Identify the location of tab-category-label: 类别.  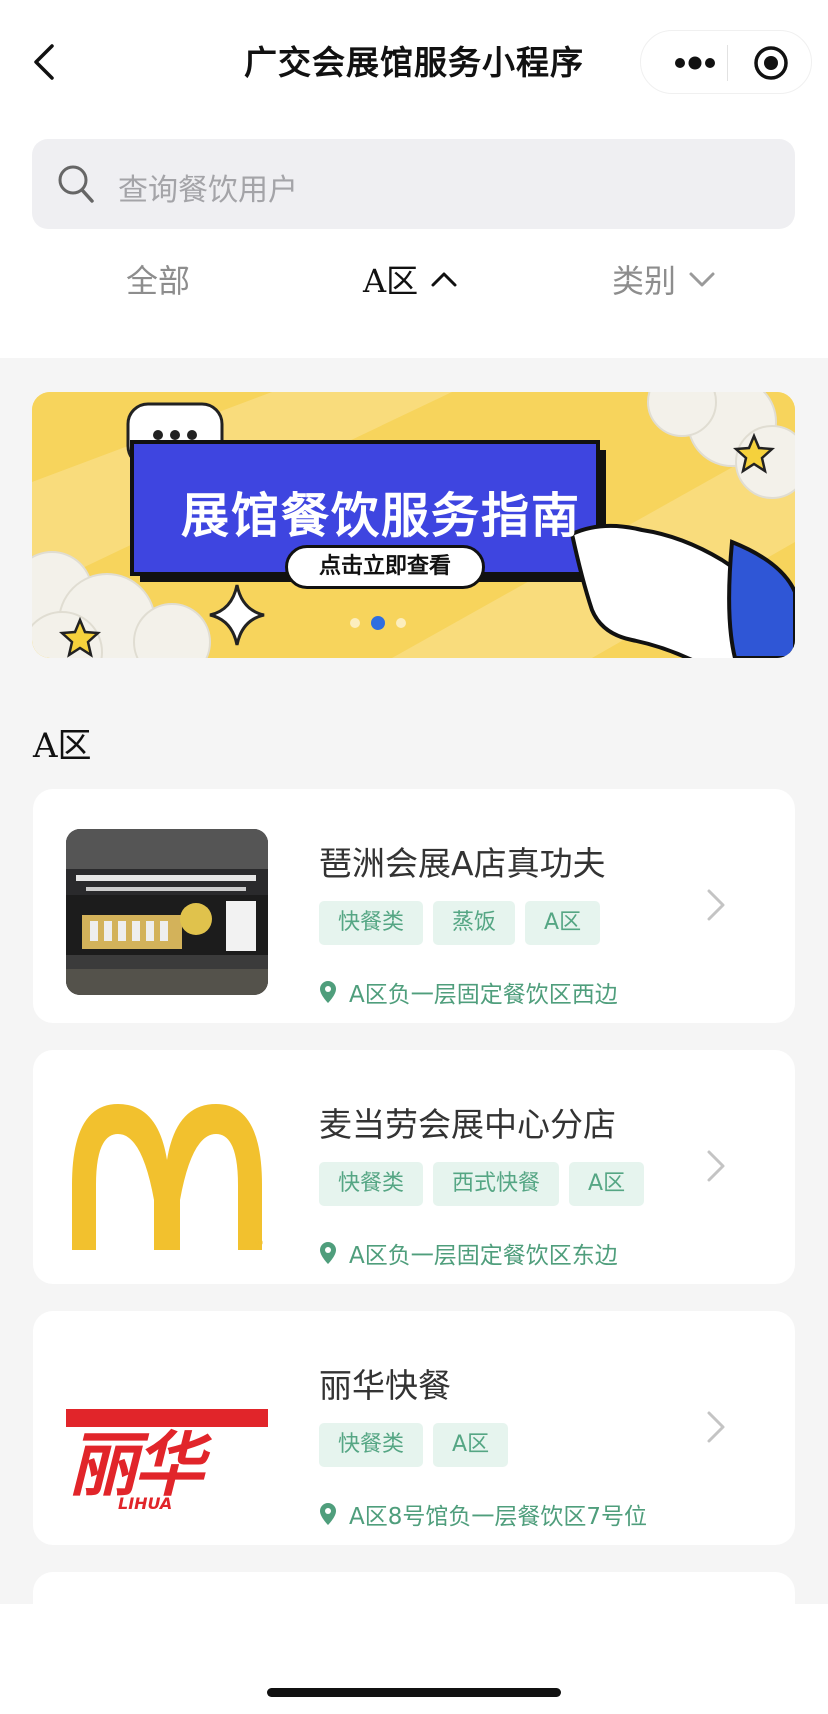
(644, 281).